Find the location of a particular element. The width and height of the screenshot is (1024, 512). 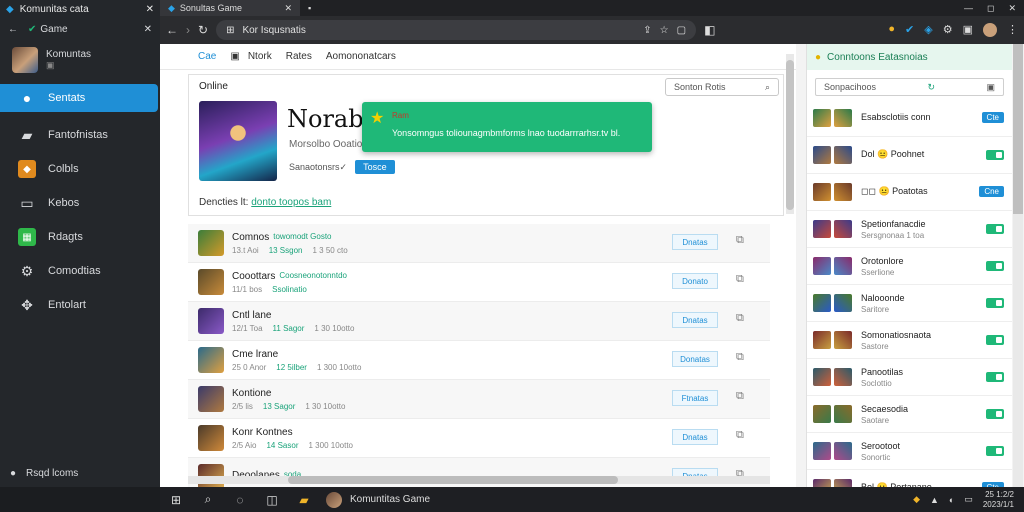

back-icon: ← is located at coordinates (172, 30).